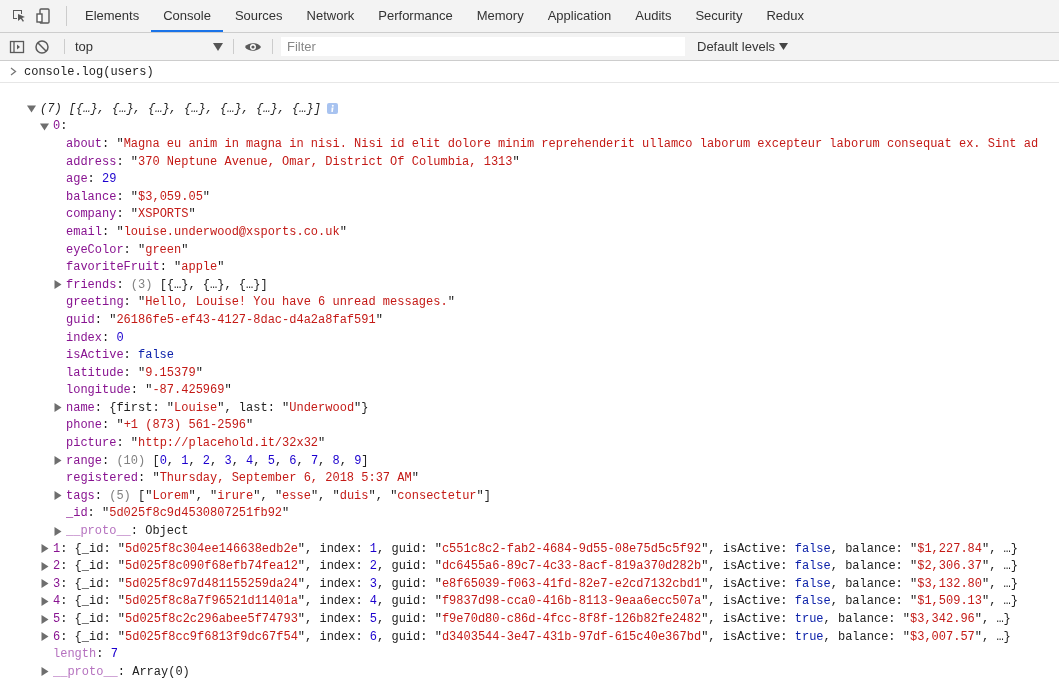 This screenshot has height=682, width=1059. What do you see at coordinates (330, 16) in the screenshot?
I see `panel-tab: Network` at bounding box center [330, 16].